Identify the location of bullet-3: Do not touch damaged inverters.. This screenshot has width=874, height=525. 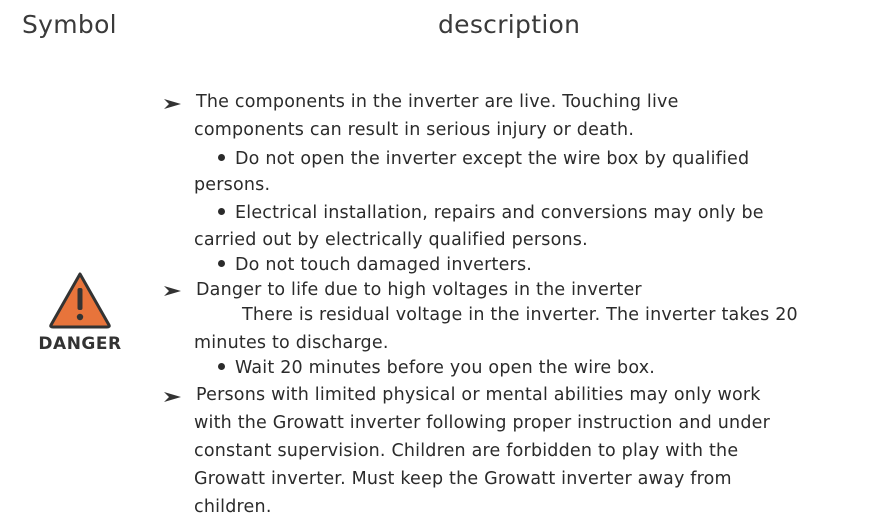
(375, 265).